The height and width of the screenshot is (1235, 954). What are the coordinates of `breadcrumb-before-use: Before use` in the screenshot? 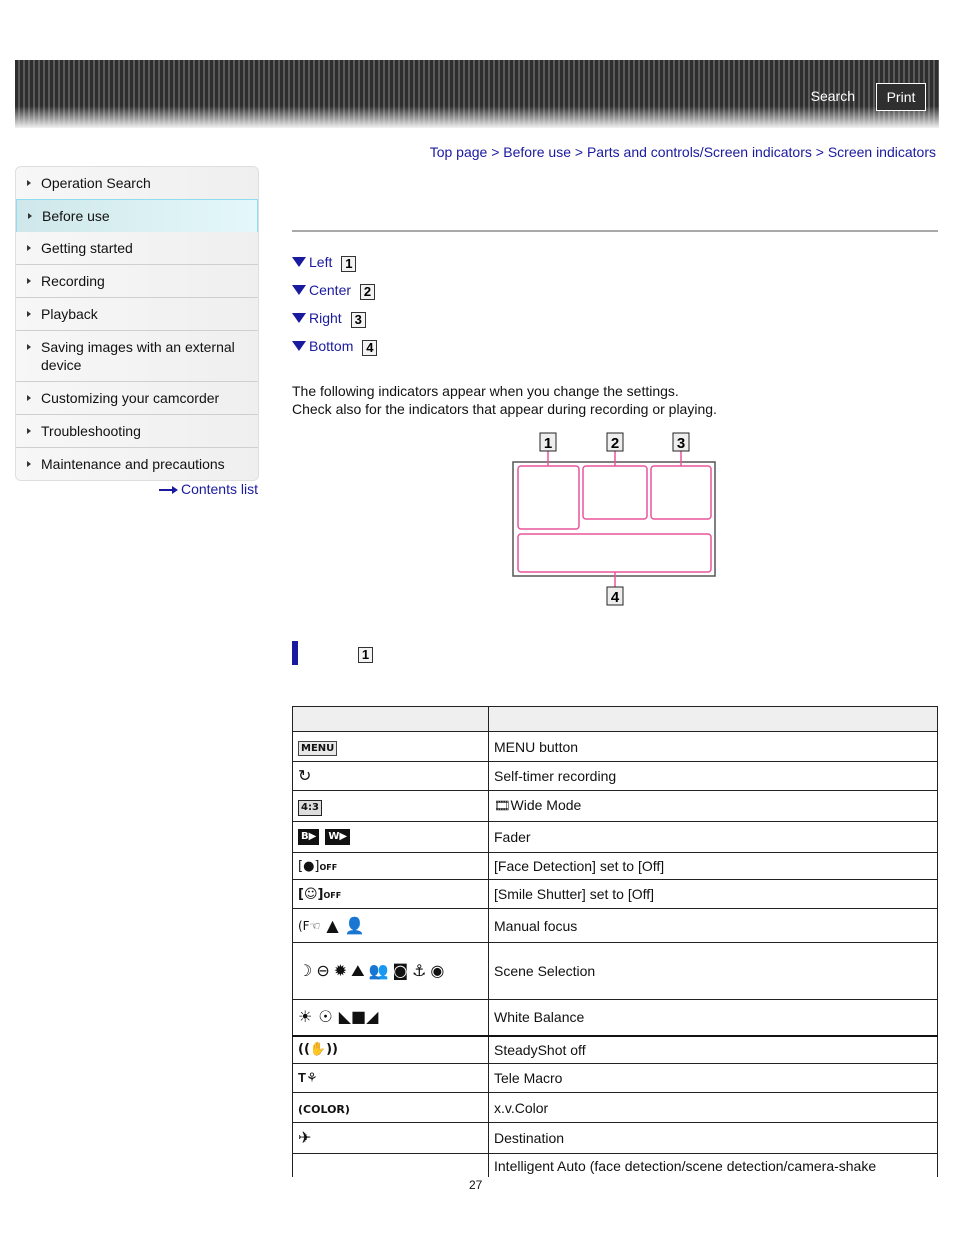 It's located at (537, 152).